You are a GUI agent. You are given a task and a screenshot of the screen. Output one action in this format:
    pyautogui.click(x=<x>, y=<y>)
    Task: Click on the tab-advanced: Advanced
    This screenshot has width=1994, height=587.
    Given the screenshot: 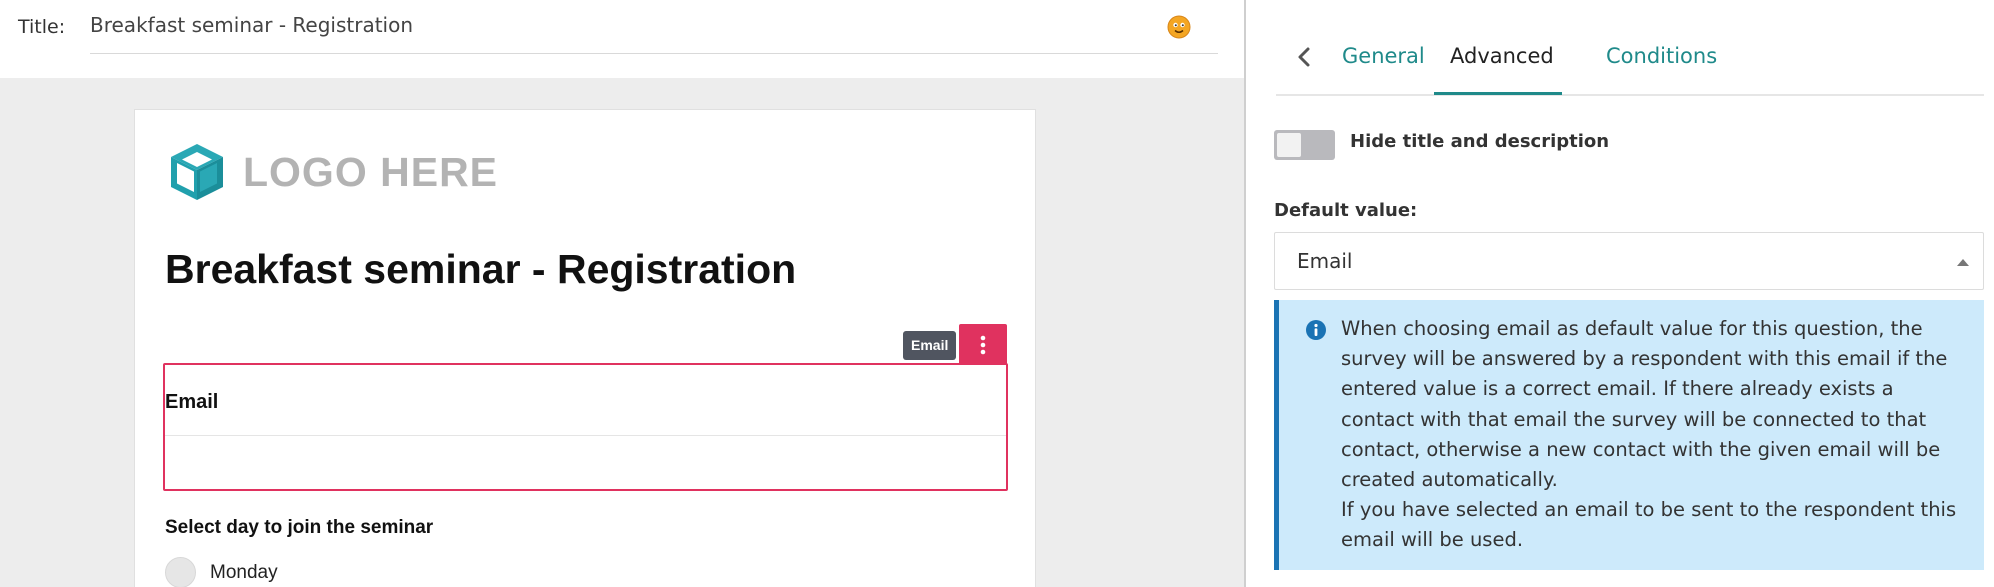 What is the action you would take?
    pyautogui.click(x=1502, y=56)
    